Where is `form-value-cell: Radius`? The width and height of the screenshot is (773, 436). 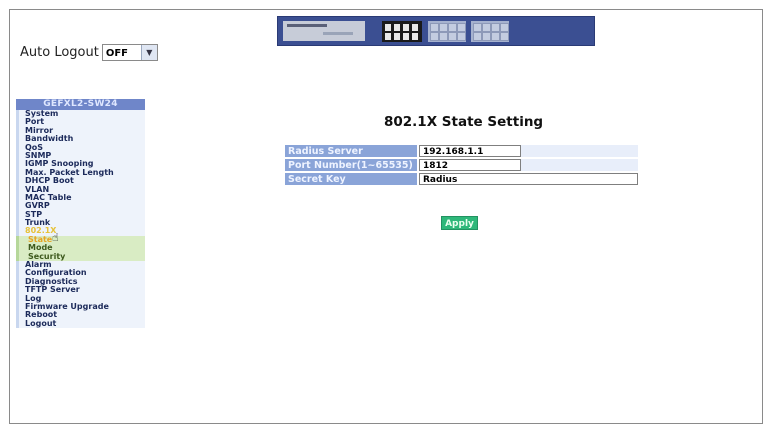 form-value-cell: Radius is located at coordinates (528, 179).